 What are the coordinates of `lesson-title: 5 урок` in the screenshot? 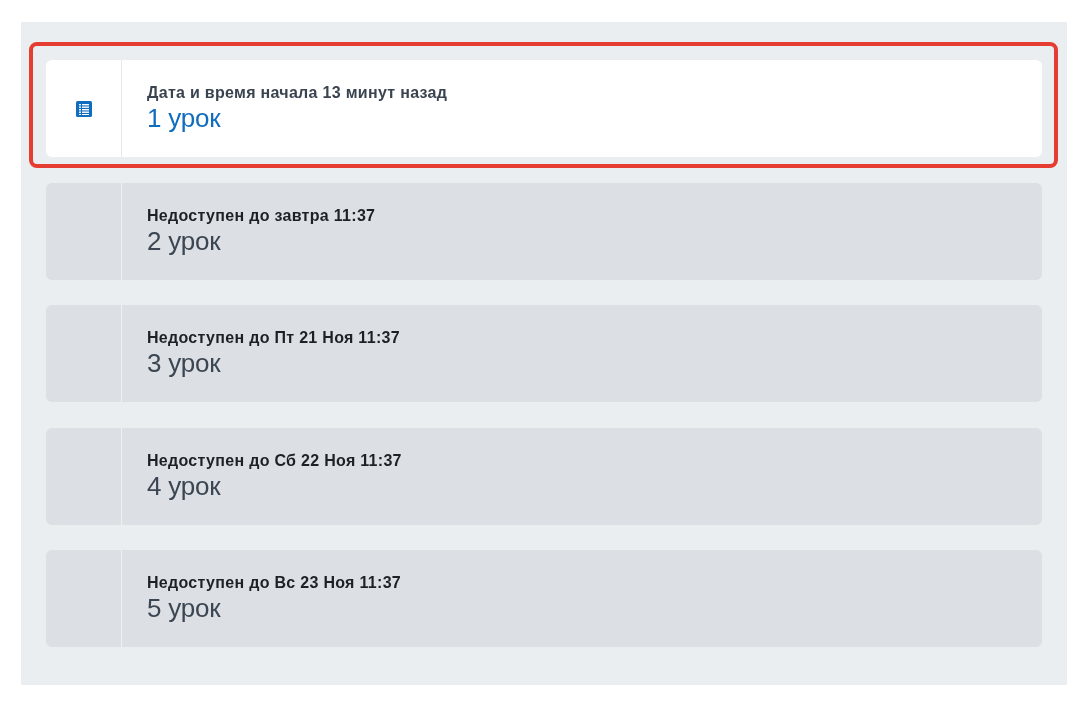 It's located at (184, 608).